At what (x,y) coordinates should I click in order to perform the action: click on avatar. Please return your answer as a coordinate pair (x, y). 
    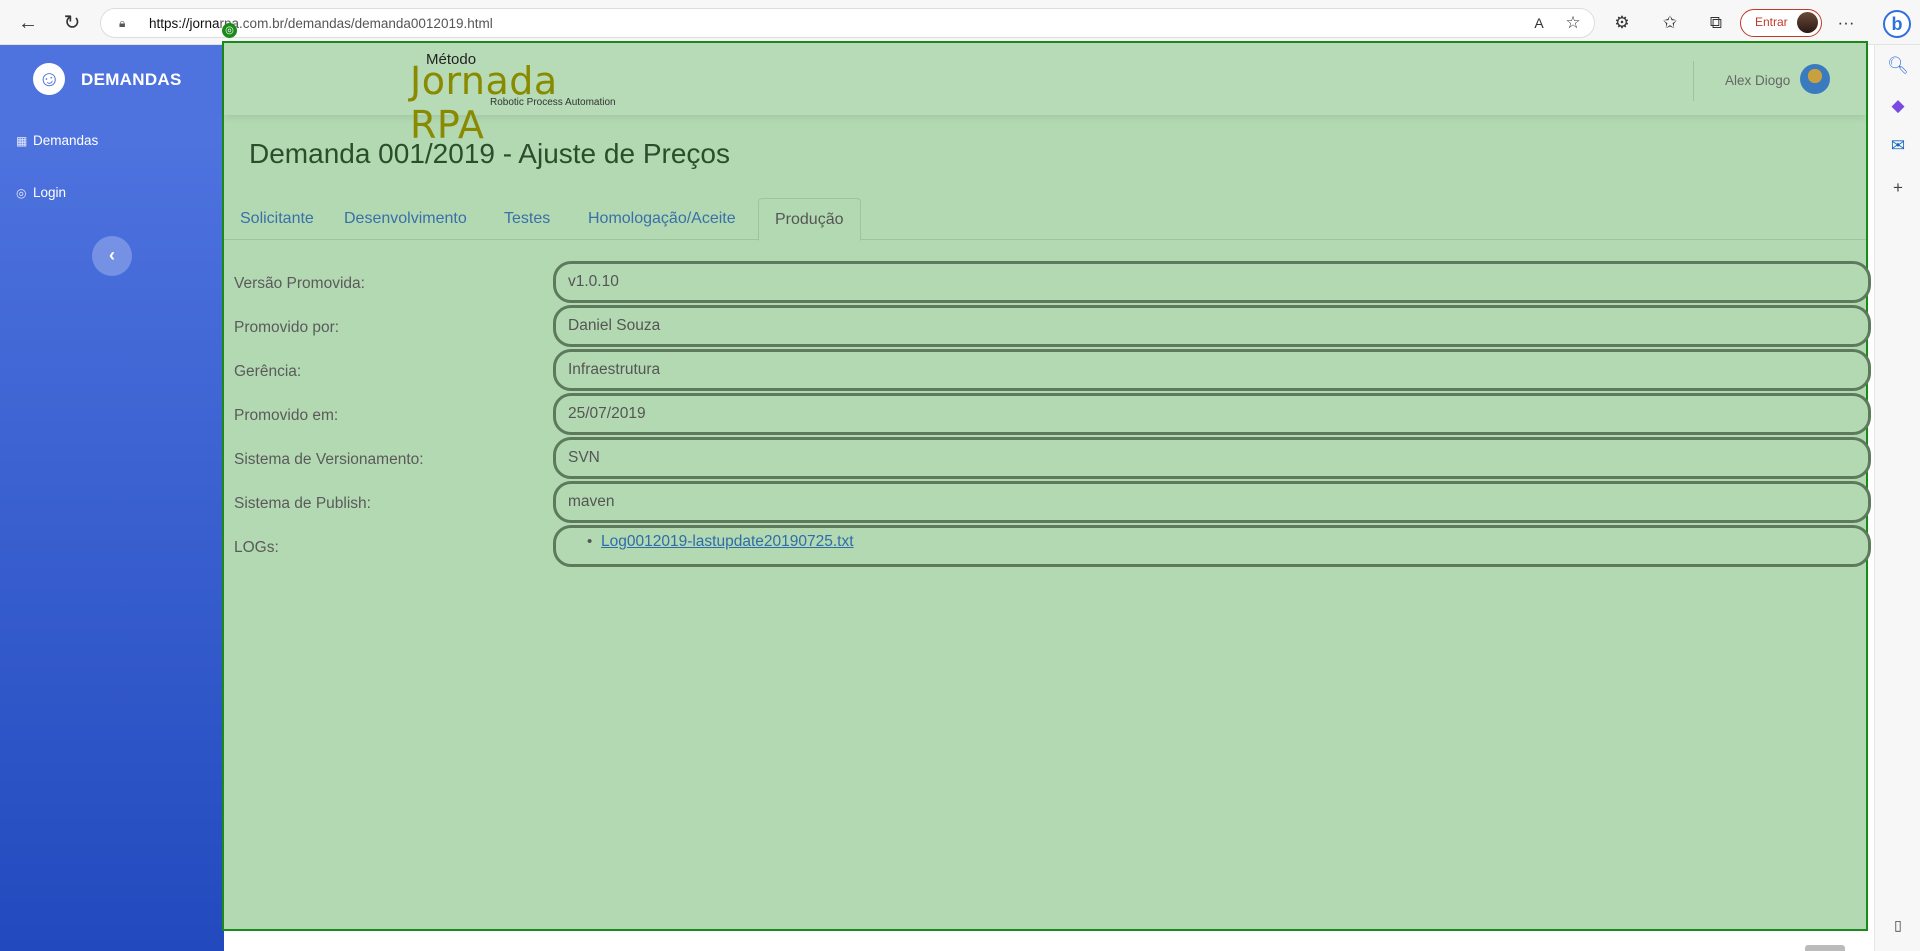
    Looking at the image, I should click on (1815, 79).